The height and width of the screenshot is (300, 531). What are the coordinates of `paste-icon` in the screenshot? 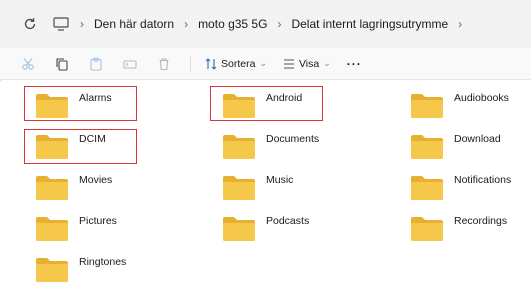 It's located at (96, 64).